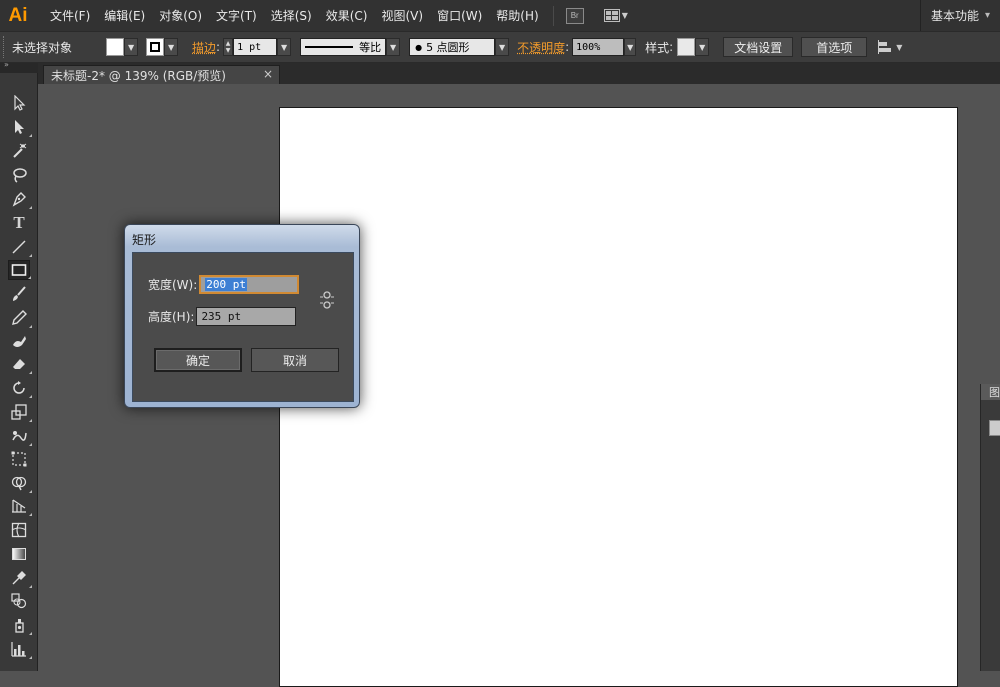 The height and width of the screenshot is (687, 1000). What do you see at coordinates (20, 199) in the screenshot?
I see `pen-tool-icon` at bounding box center [20, 199].